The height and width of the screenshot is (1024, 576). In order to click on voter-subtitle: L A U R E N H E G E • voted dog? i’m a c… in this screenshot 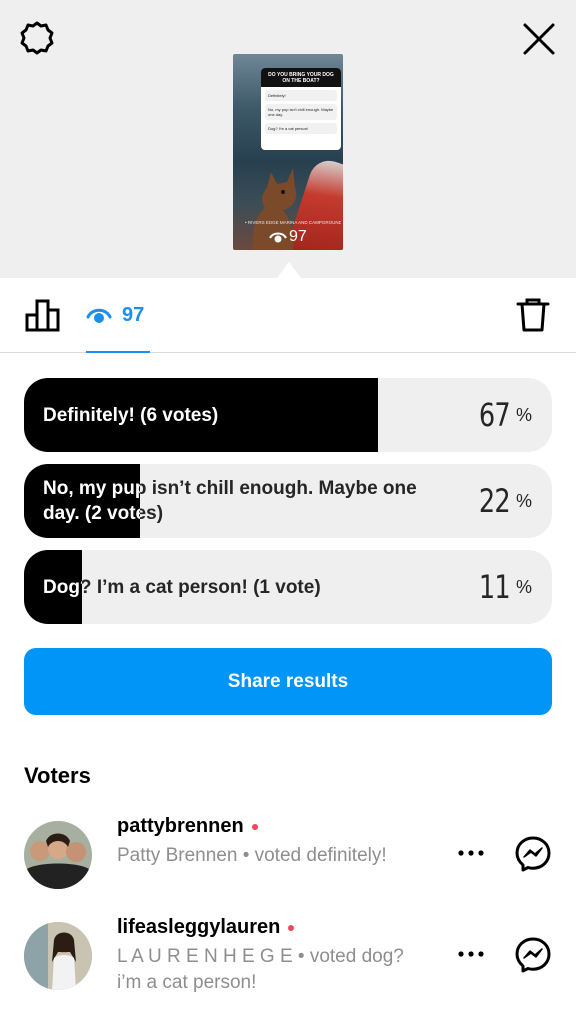, I will do `click(260, 969)`.